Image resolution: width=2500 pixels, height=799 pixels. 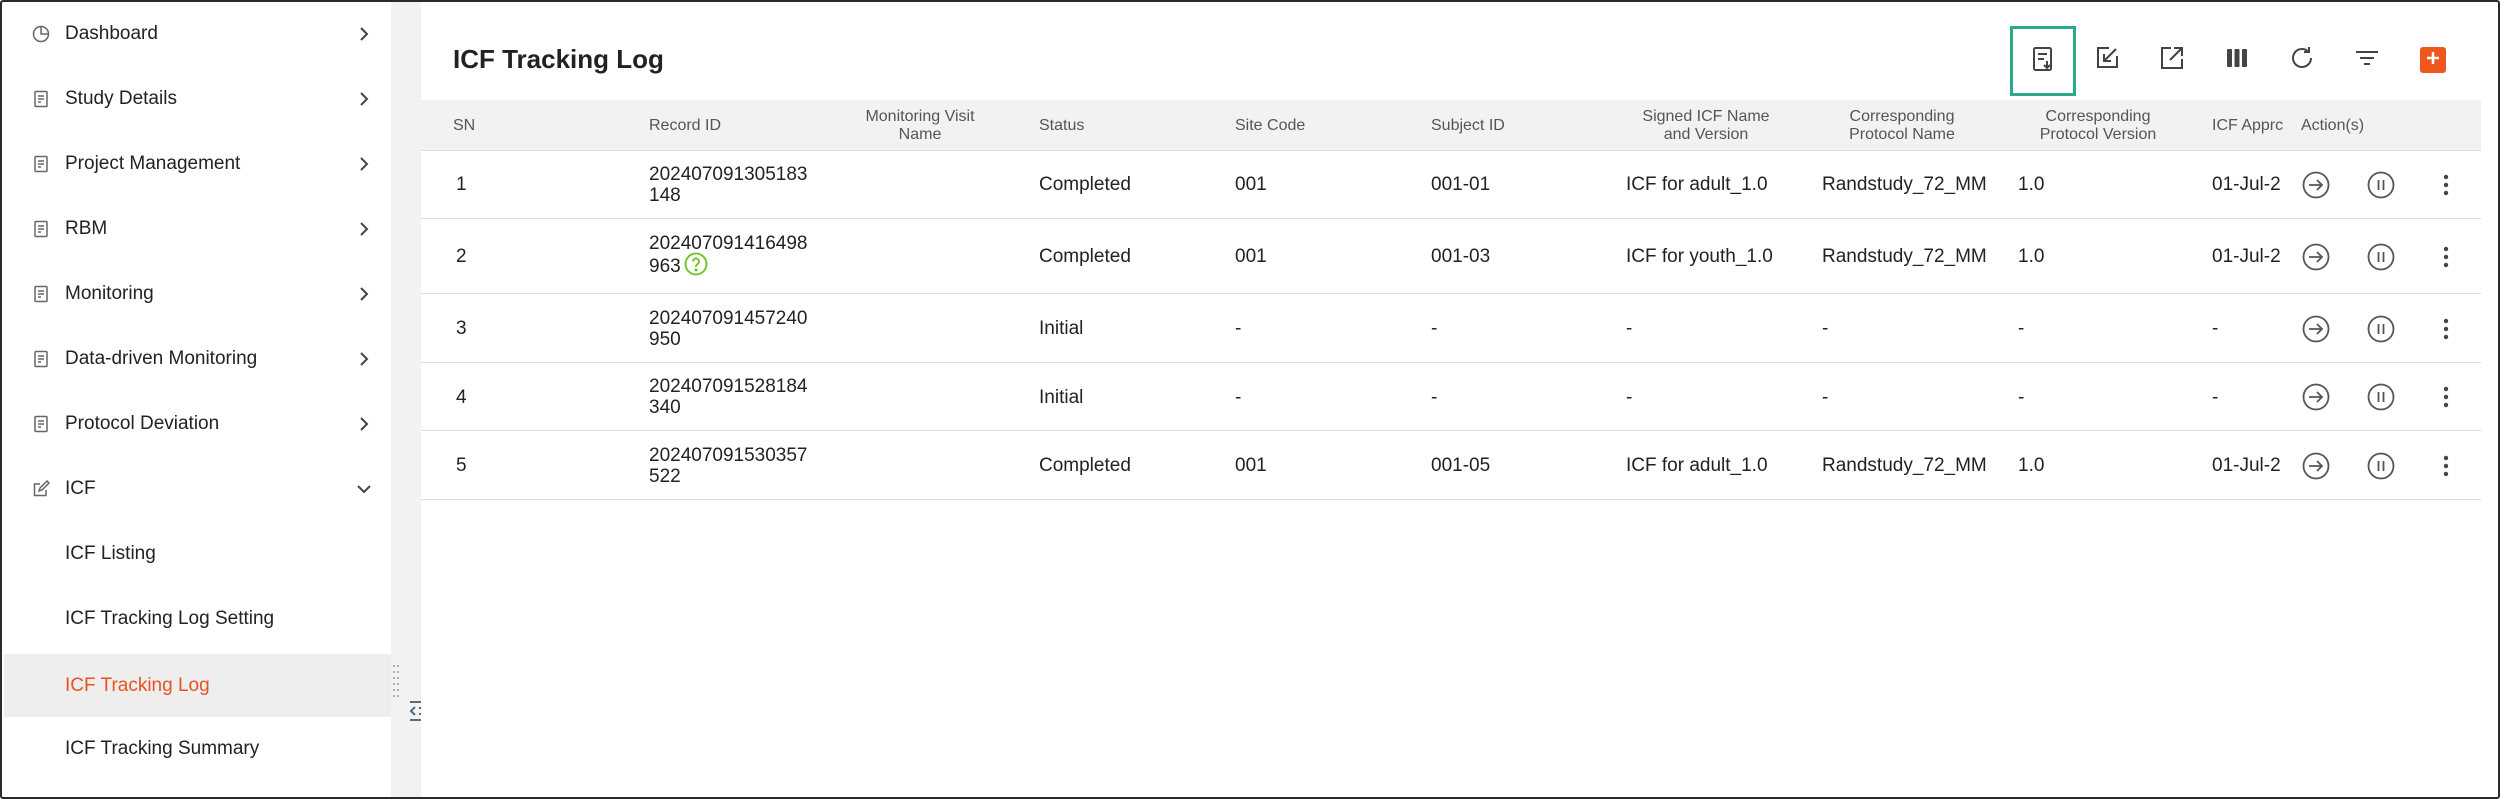 I want to click on cell-sn: 5, so click(x=461, y=465).